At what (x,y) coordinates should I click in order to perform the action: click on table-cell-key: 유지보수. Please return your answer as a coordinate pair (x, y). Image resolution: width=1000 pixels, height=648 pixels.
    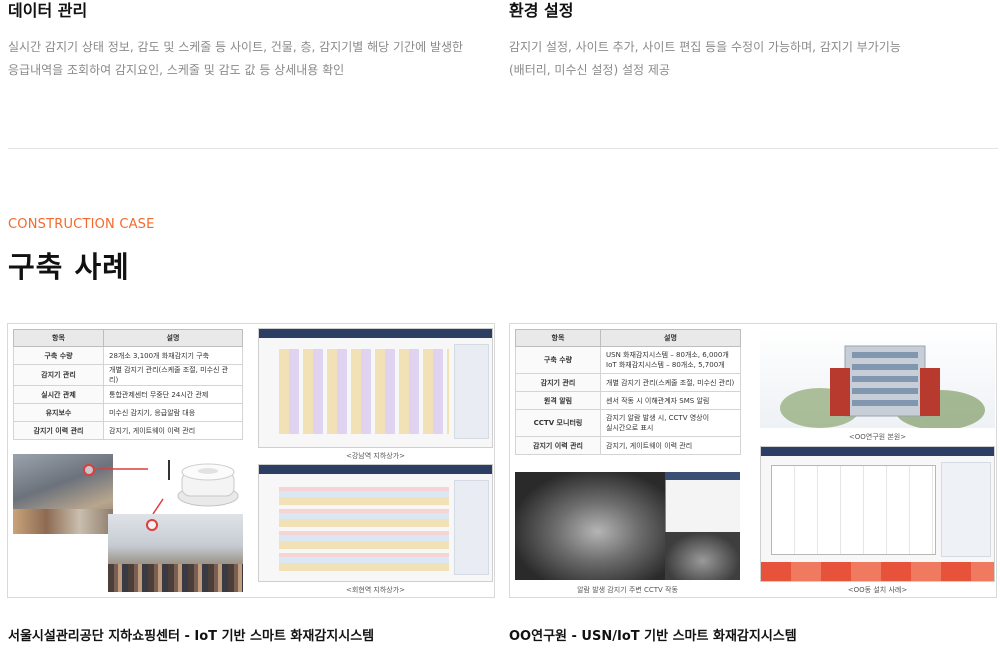
    Looking at the image, I should click on (58, 412).